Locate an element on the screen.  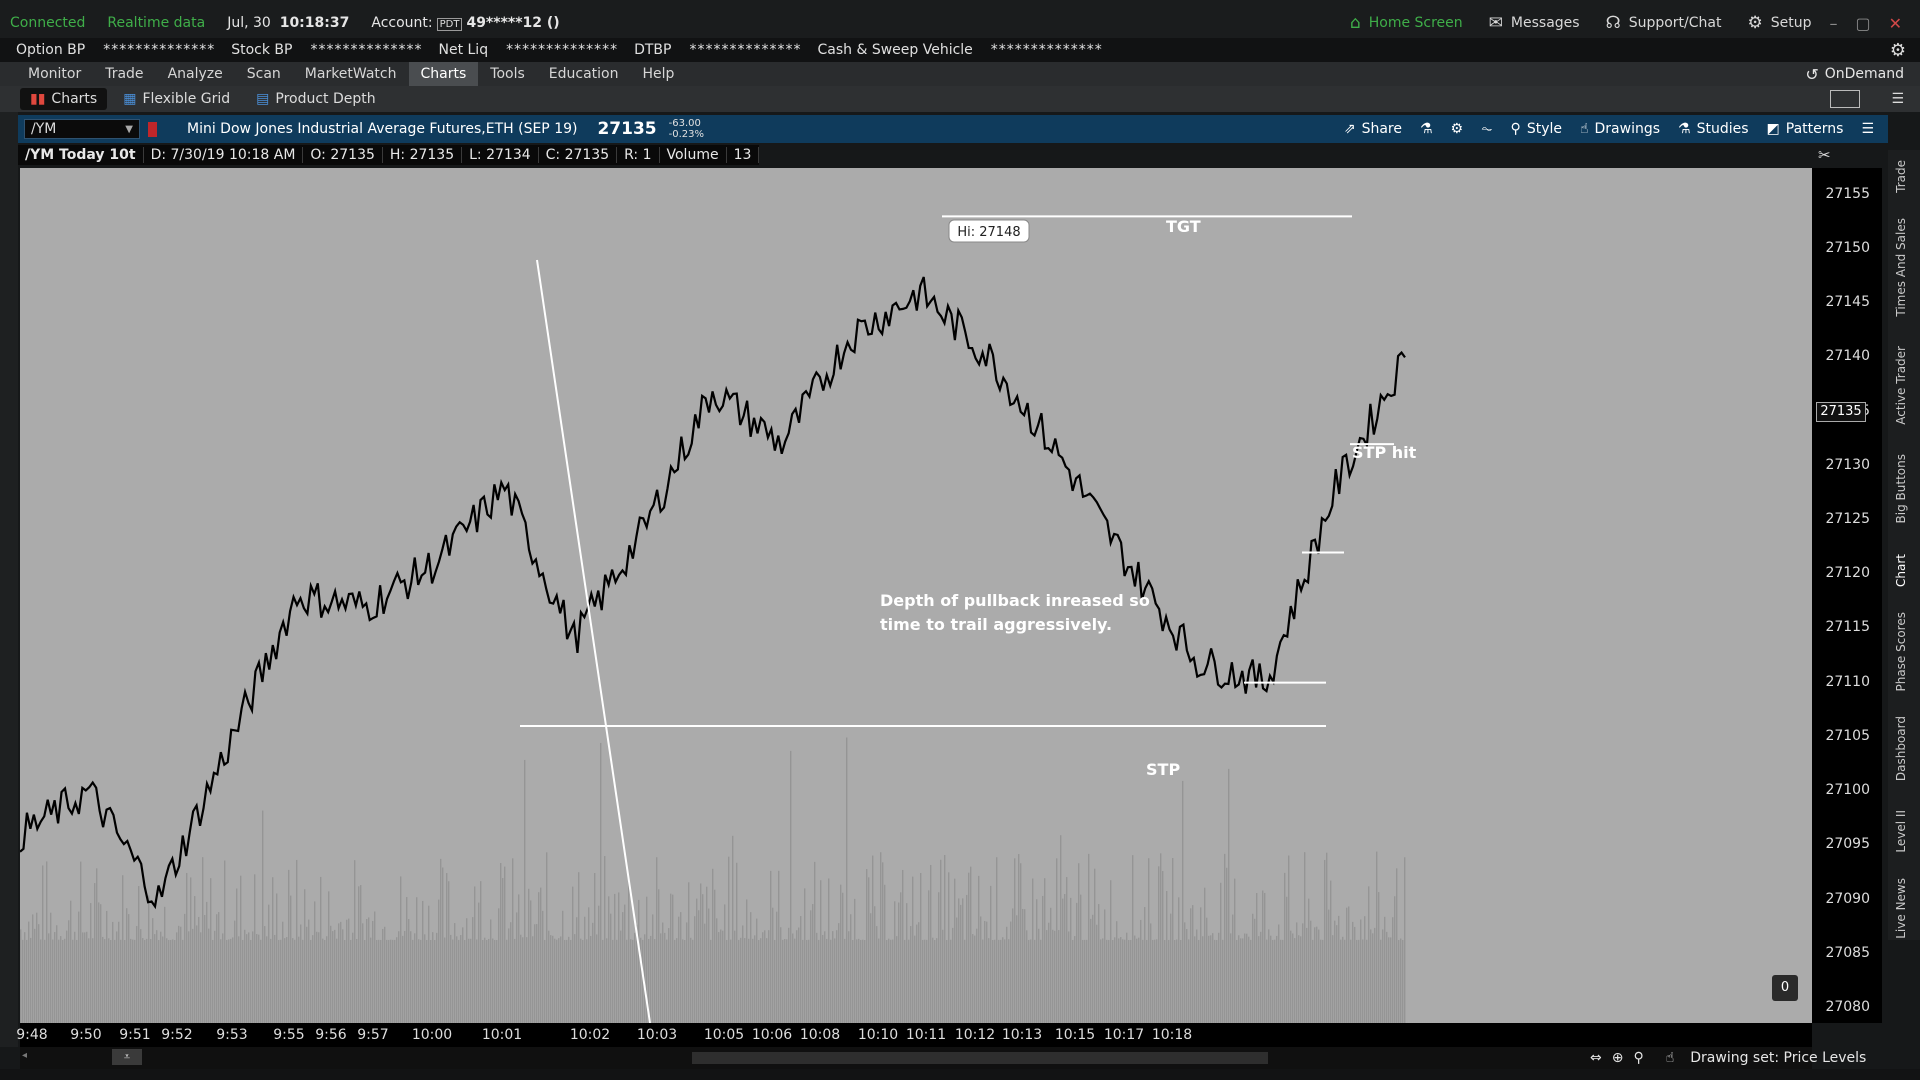
menu-trade: Trade is located at coordinates (124, 74).